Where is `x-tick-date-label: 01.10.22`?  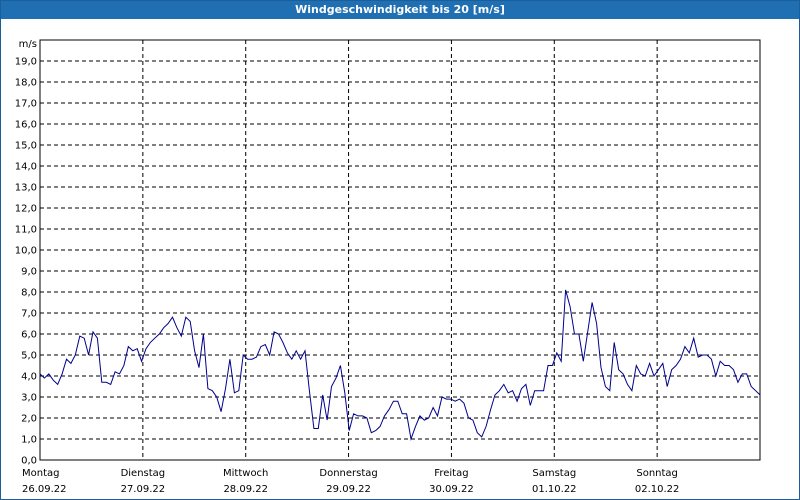
x-tick-date-label: 01.10.22 is located at coordinates (554, 489).